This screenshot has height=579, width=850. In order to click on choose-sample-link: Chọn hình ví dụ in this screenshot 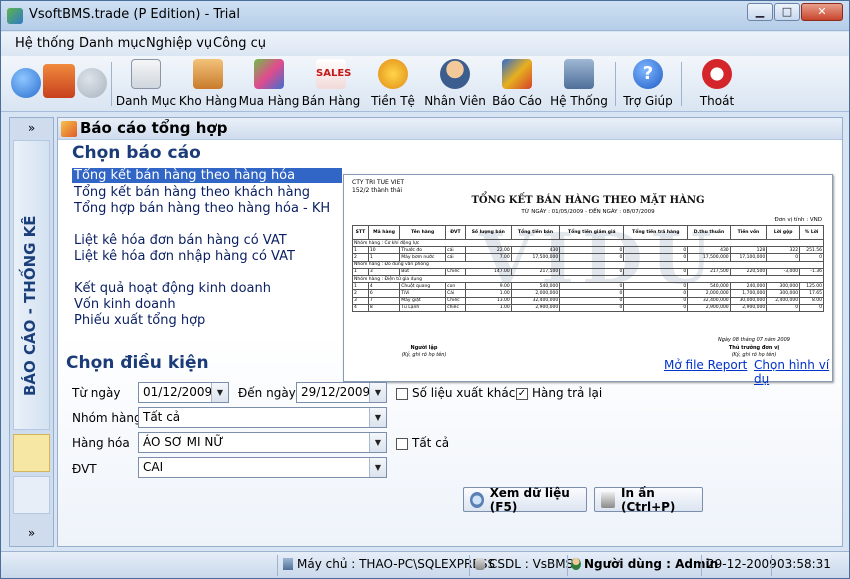, I will do `click(798, 372)`.